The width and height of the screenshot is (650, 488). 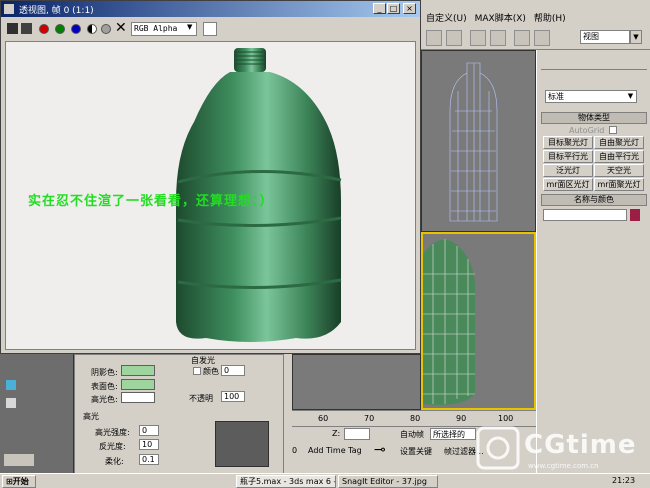 What do you see at coordinates (580, 445) in the screenshot?
I see `watermark-brand: CGtime` at bounding box center [580, 445].